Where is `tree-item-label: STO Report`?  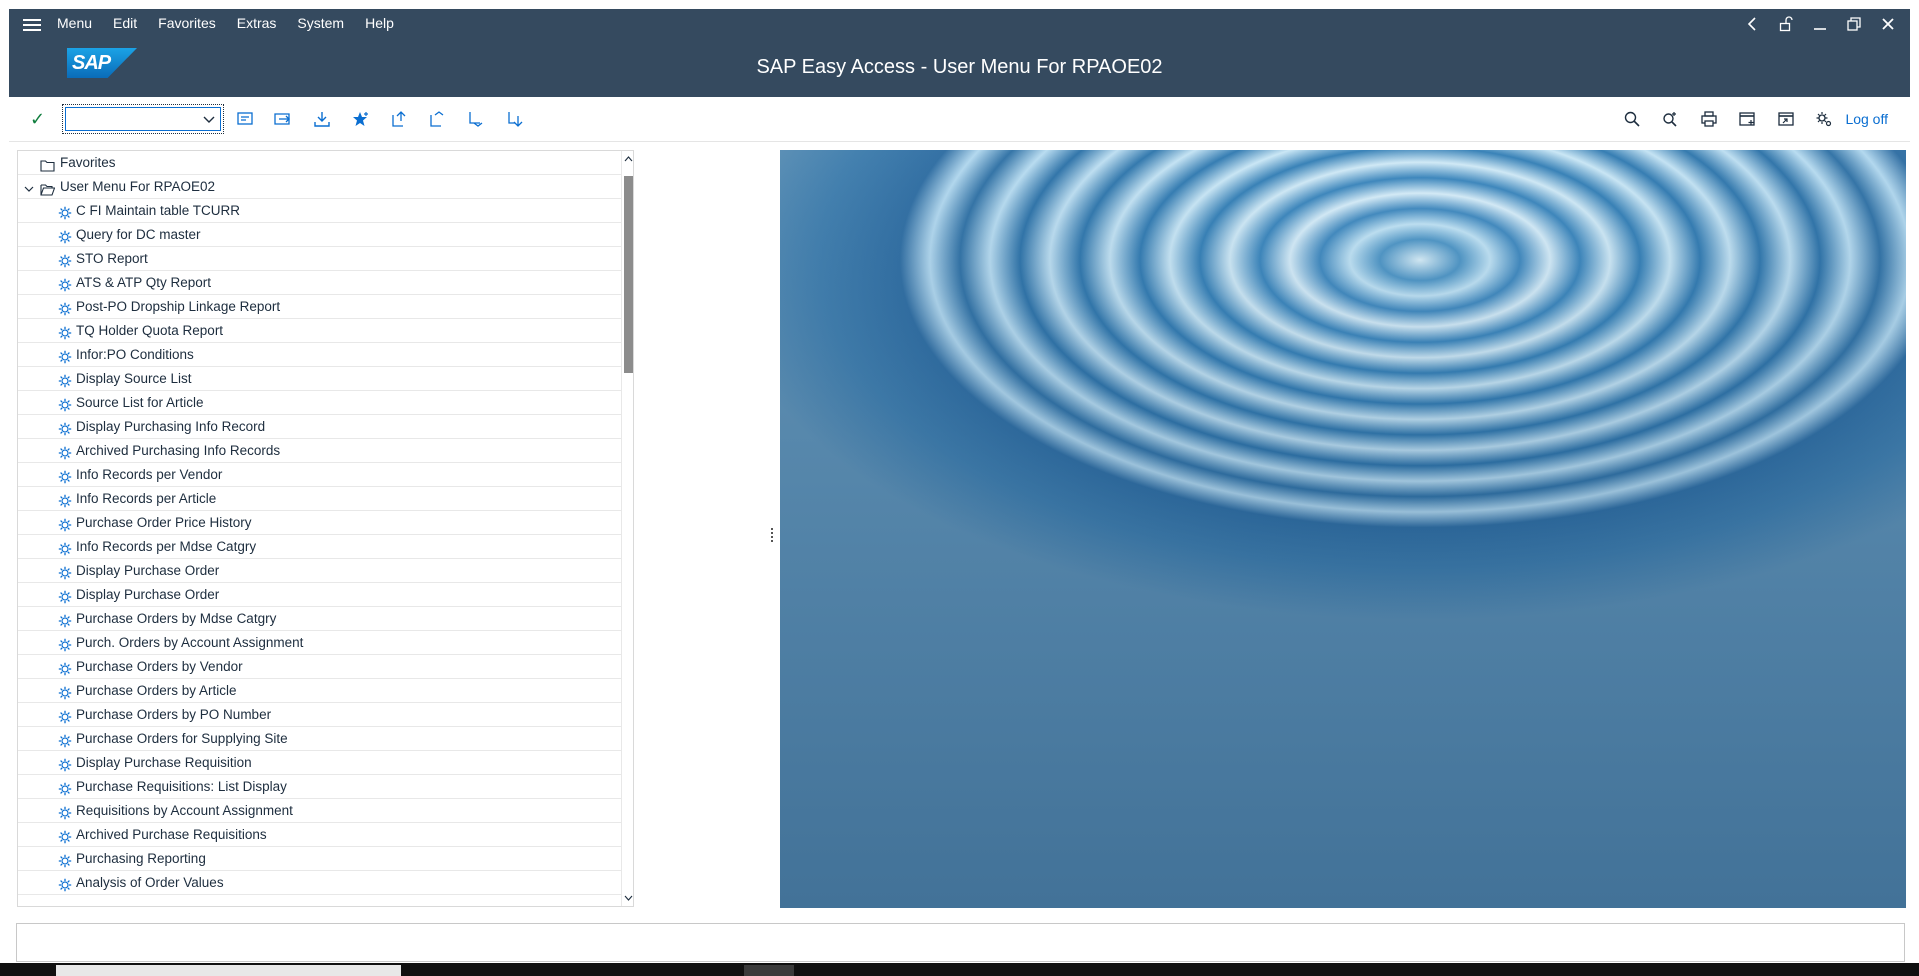
tree-item-label: STO Report is located at coordinates (112, 258).